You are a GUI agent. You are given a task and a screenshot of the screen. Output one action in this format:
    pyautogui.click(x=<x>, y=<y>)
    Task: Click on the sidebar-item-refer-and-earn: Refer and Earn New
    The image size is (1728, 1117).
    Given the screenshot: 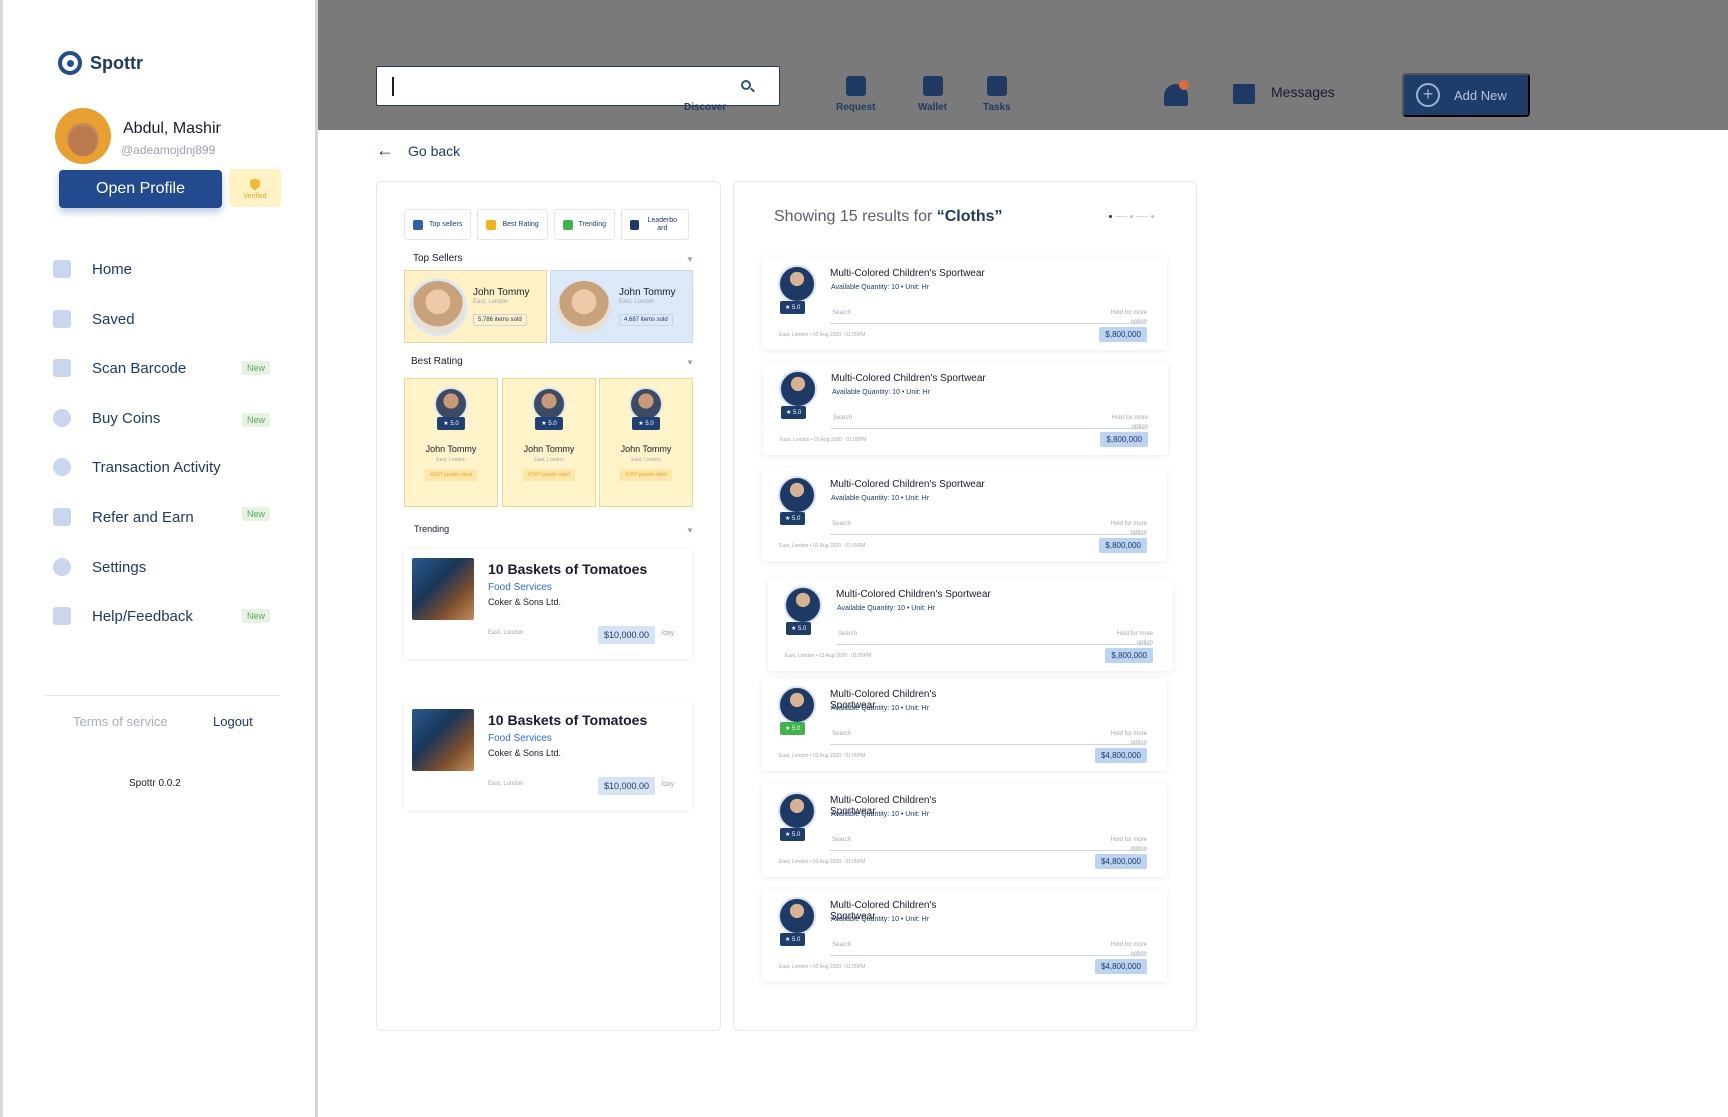 What is the action you would take?
    pyautogui.click(x=165, y=517)
    